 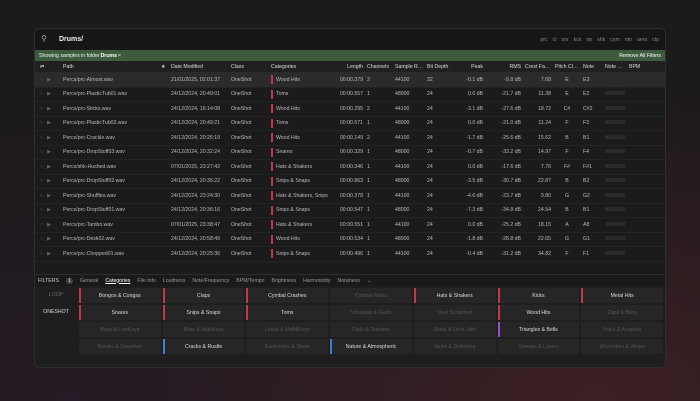 I want to click on tag-chip: kck, so click(x=578, y=40).